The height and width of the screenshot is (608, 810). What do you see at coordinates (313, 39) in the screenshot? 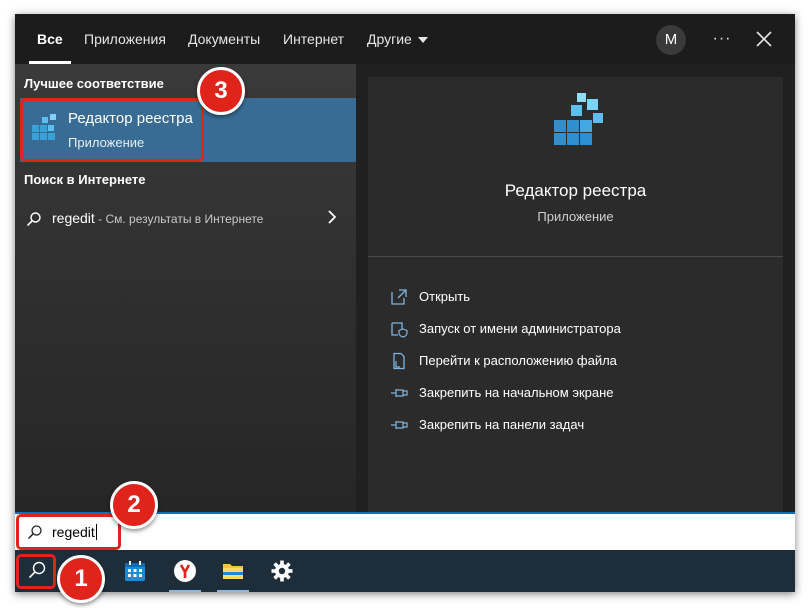
I see `tab-internet: Интернет` at bounding box center [313, 39].